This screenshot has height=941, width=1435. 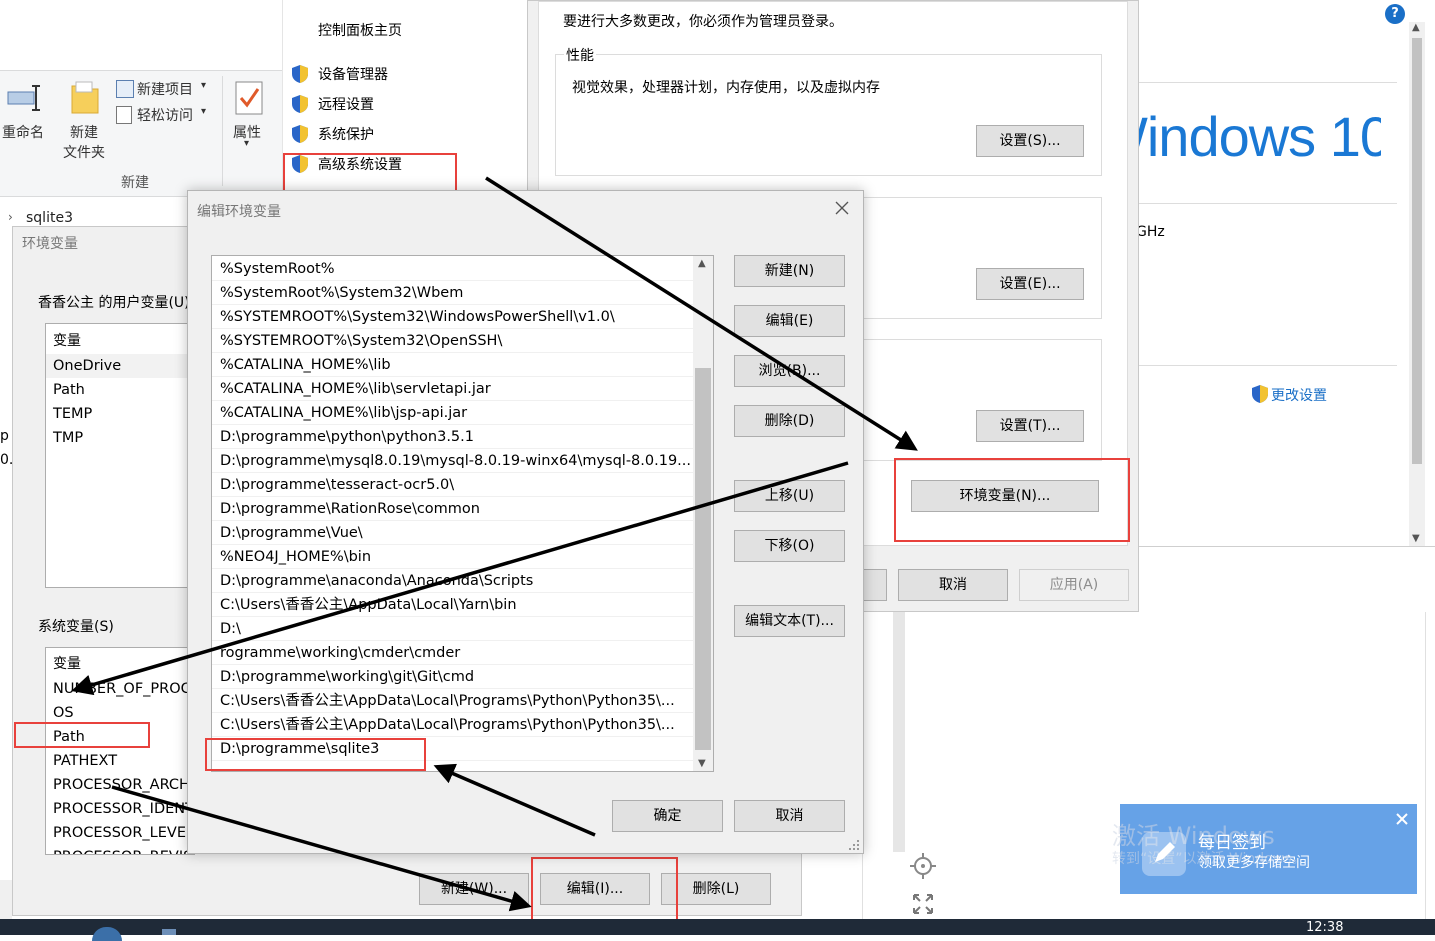 What do you see at coordinates (514, 800) in the screenshot?
I see `arrow-to-sqlite3` at bounding box center [514, 800].